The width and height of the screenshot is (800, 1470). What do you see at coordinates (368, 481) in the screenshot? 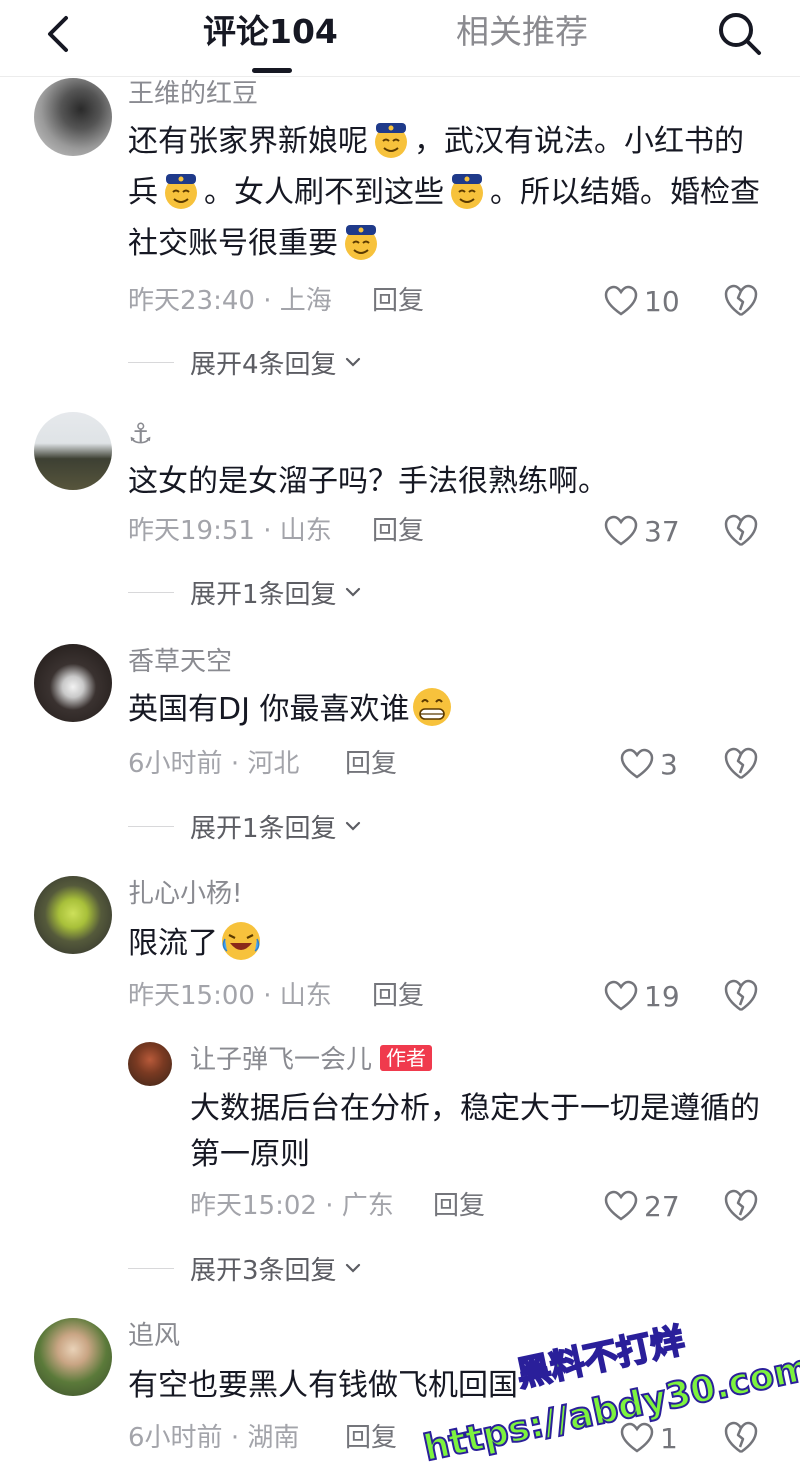
I see `comment-text: 这女的是女溜子吗？手法很熟练啊。` at bounding box center [368, 481].